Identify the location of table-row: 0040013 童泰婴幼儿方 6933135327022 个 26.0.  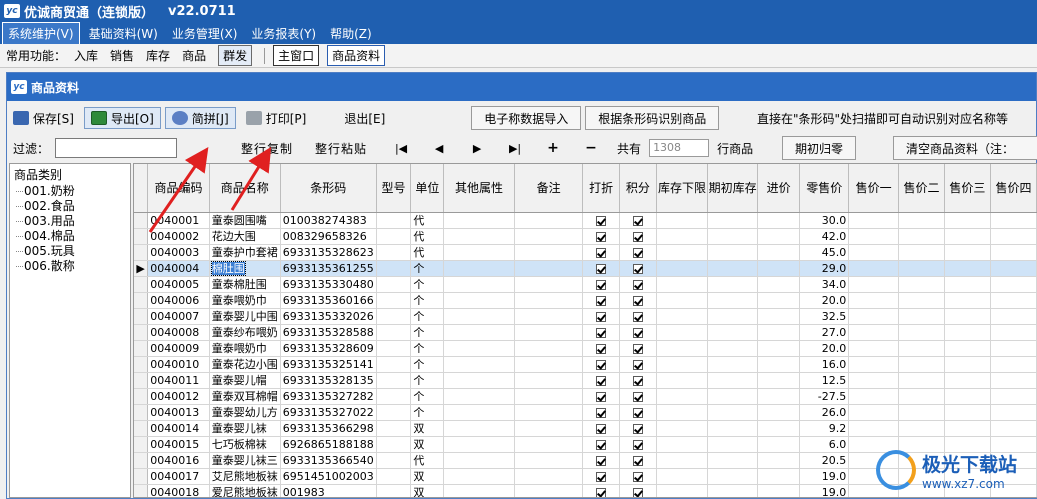
(585, 412).